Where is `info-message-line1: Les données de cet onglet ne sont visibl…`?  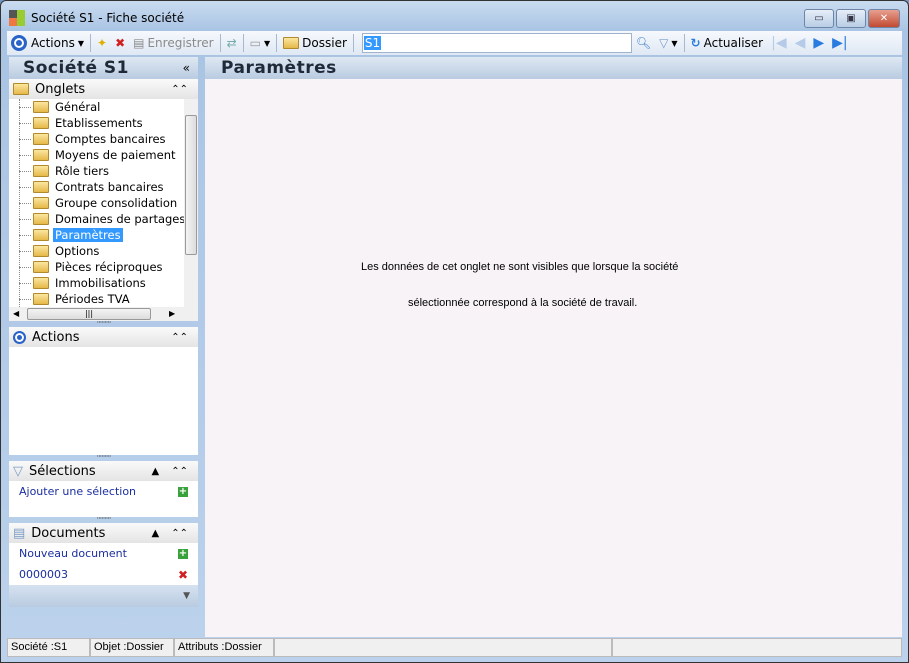 info-message-line1: Les données de cet onglet ne sont visibl… is located at coordinates (520, 267).